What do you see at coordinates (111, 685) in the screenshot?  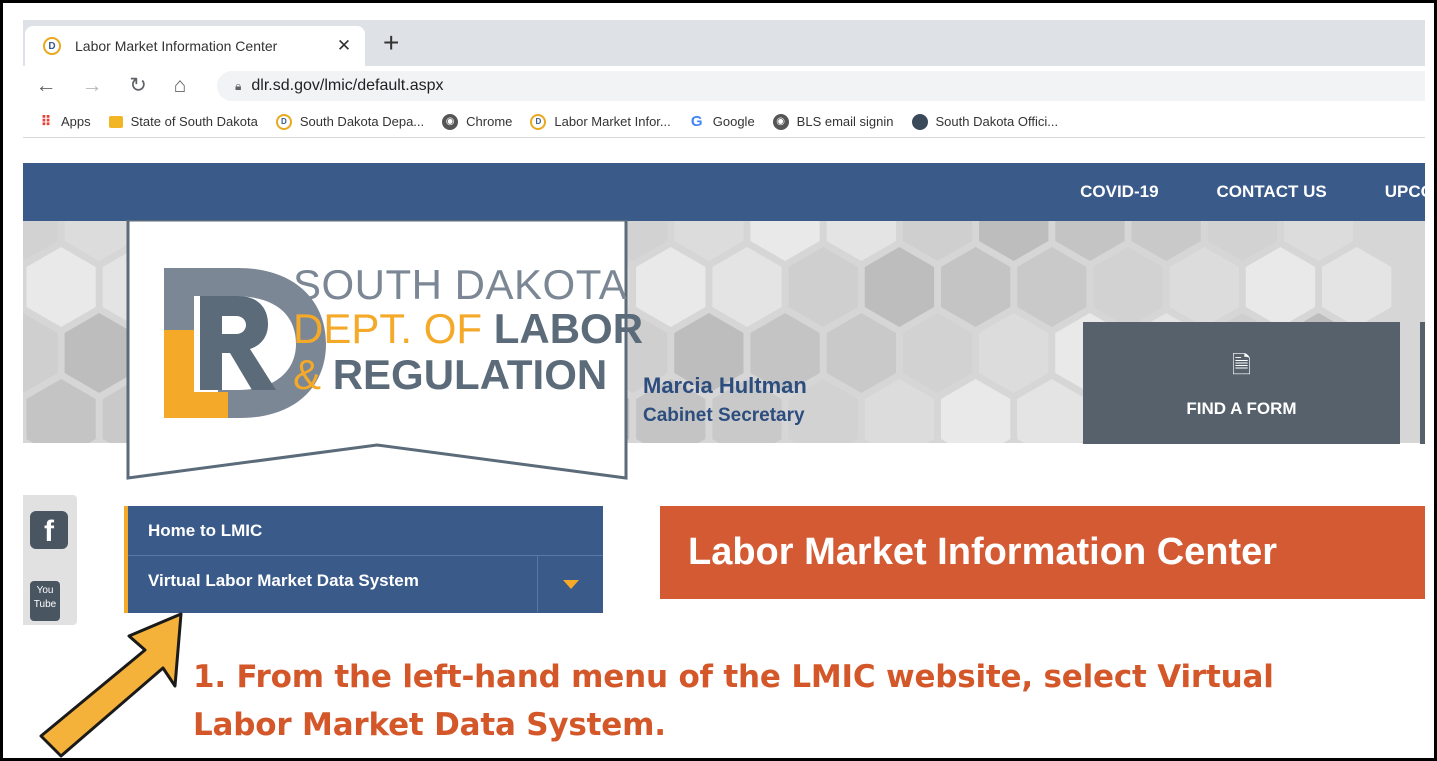 I see `pointer-arrow-icon` at bounding box center [111, 685].